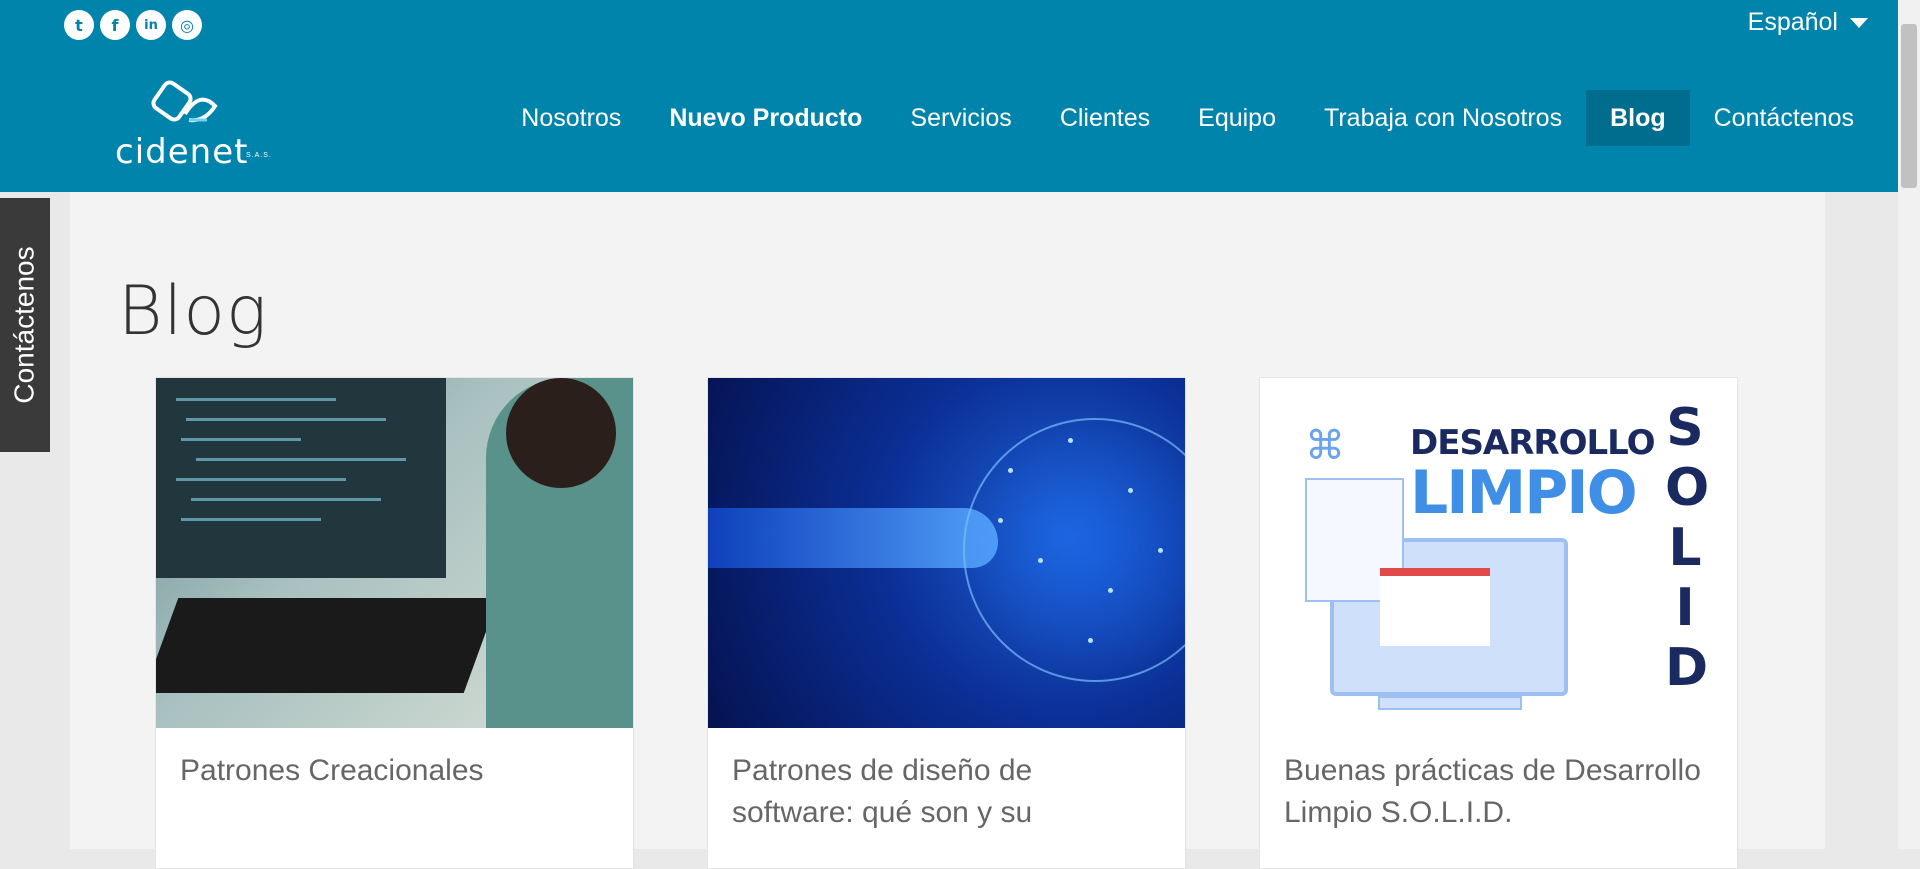 The height and width of the screenshot is (869, 1920). I want to click on hand-graphic, so click(853, 538).